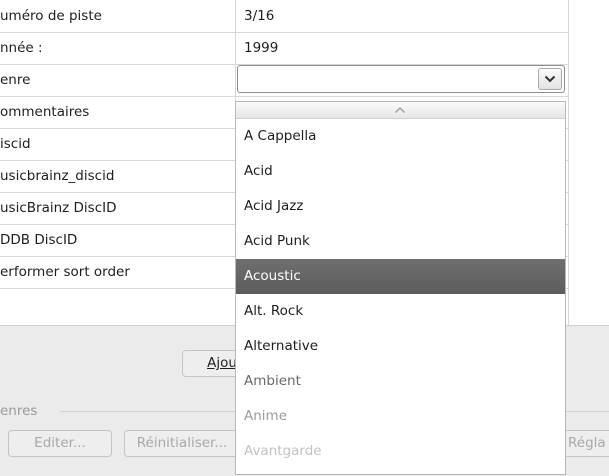  Describe the element at coordinates (400, 381) in the screenshot. I see `dropdown-item: Ambient` at that location.